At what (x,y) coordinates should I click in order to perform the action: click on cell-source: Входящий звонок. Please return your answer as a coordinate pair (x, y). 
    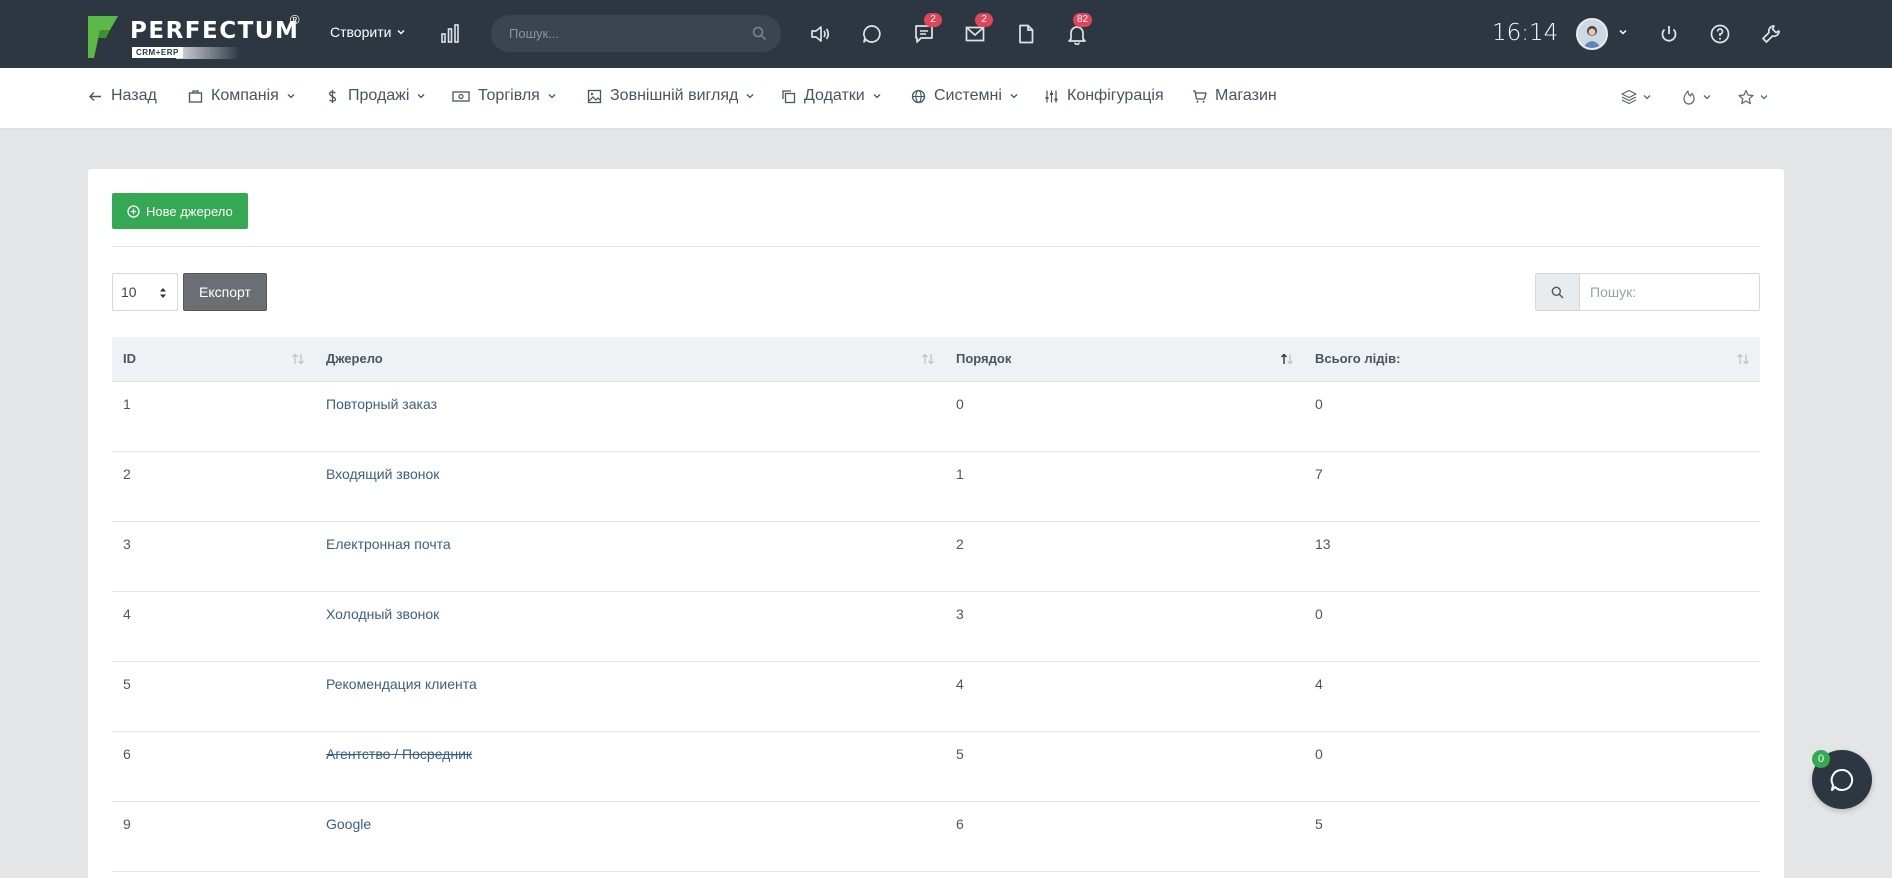
    Looking at the image, I should click on (630, 486).